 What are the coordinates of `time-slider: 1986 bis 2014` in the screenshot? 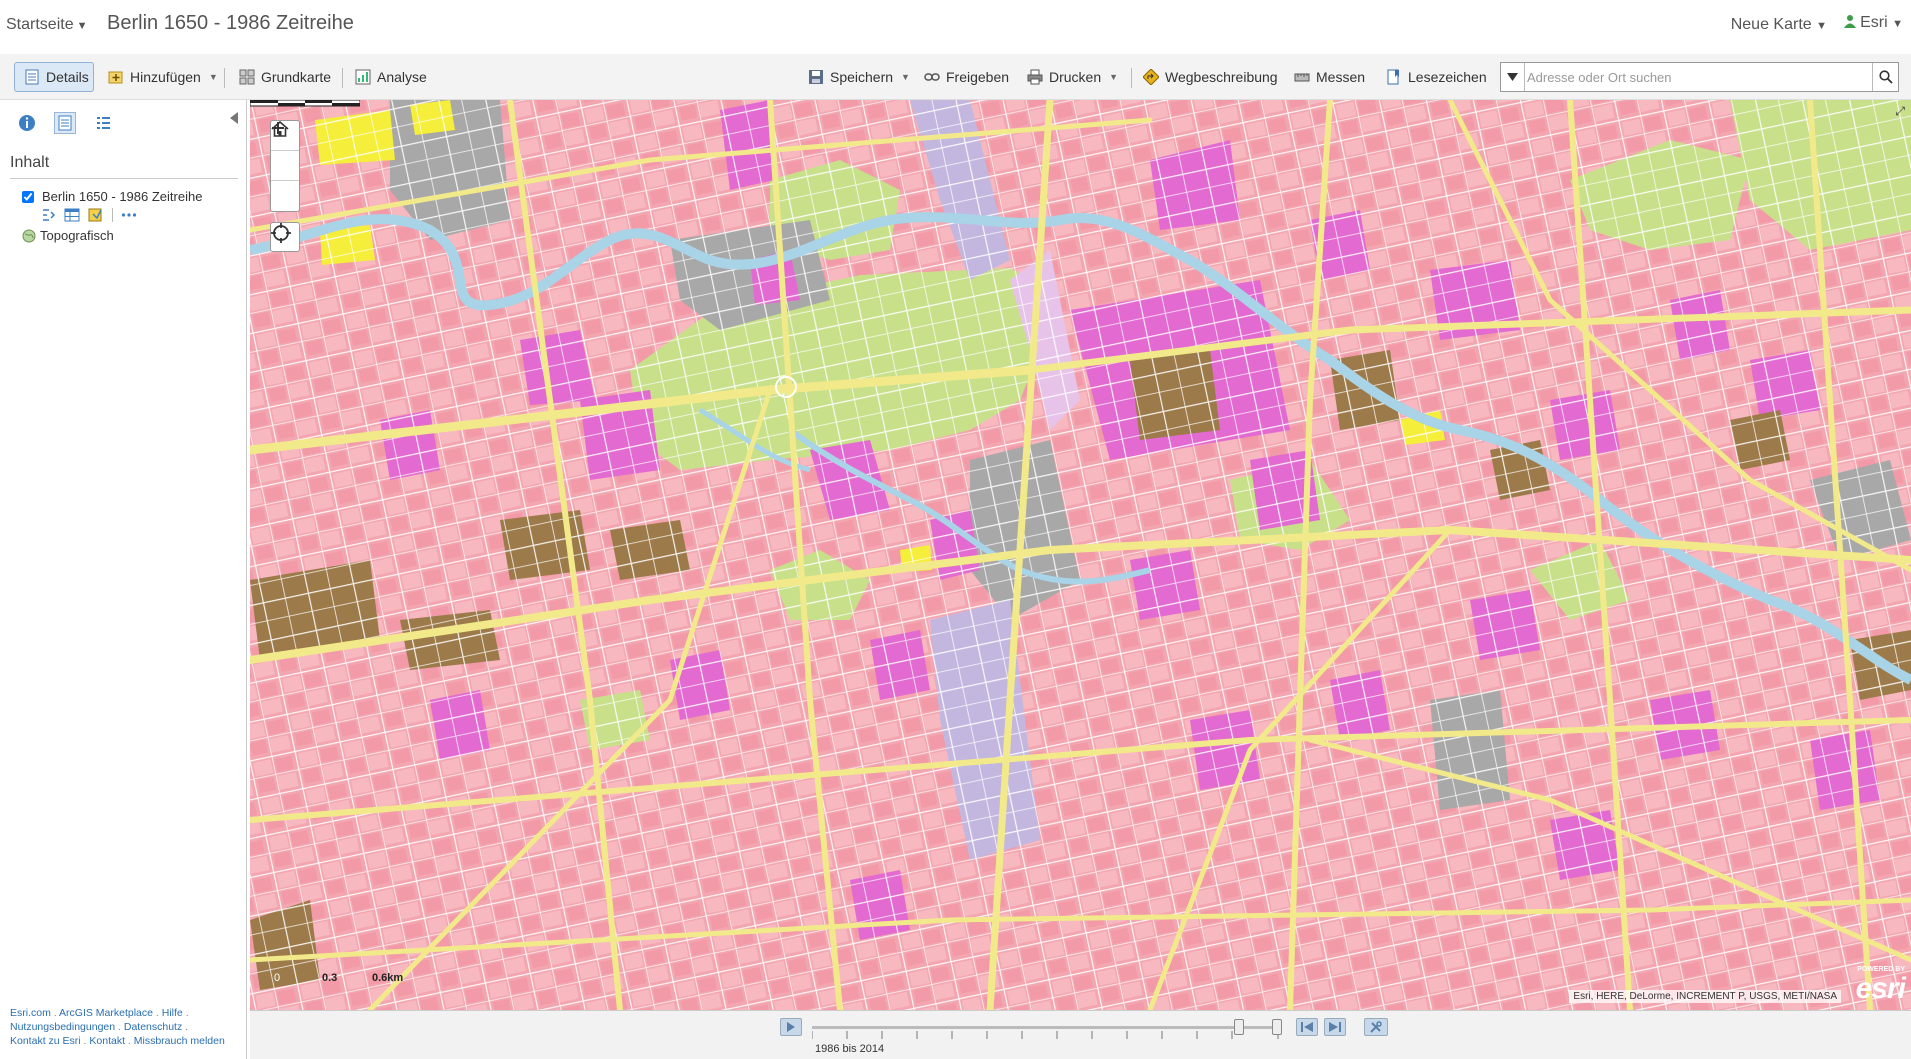 It's located at (1080, 1034).